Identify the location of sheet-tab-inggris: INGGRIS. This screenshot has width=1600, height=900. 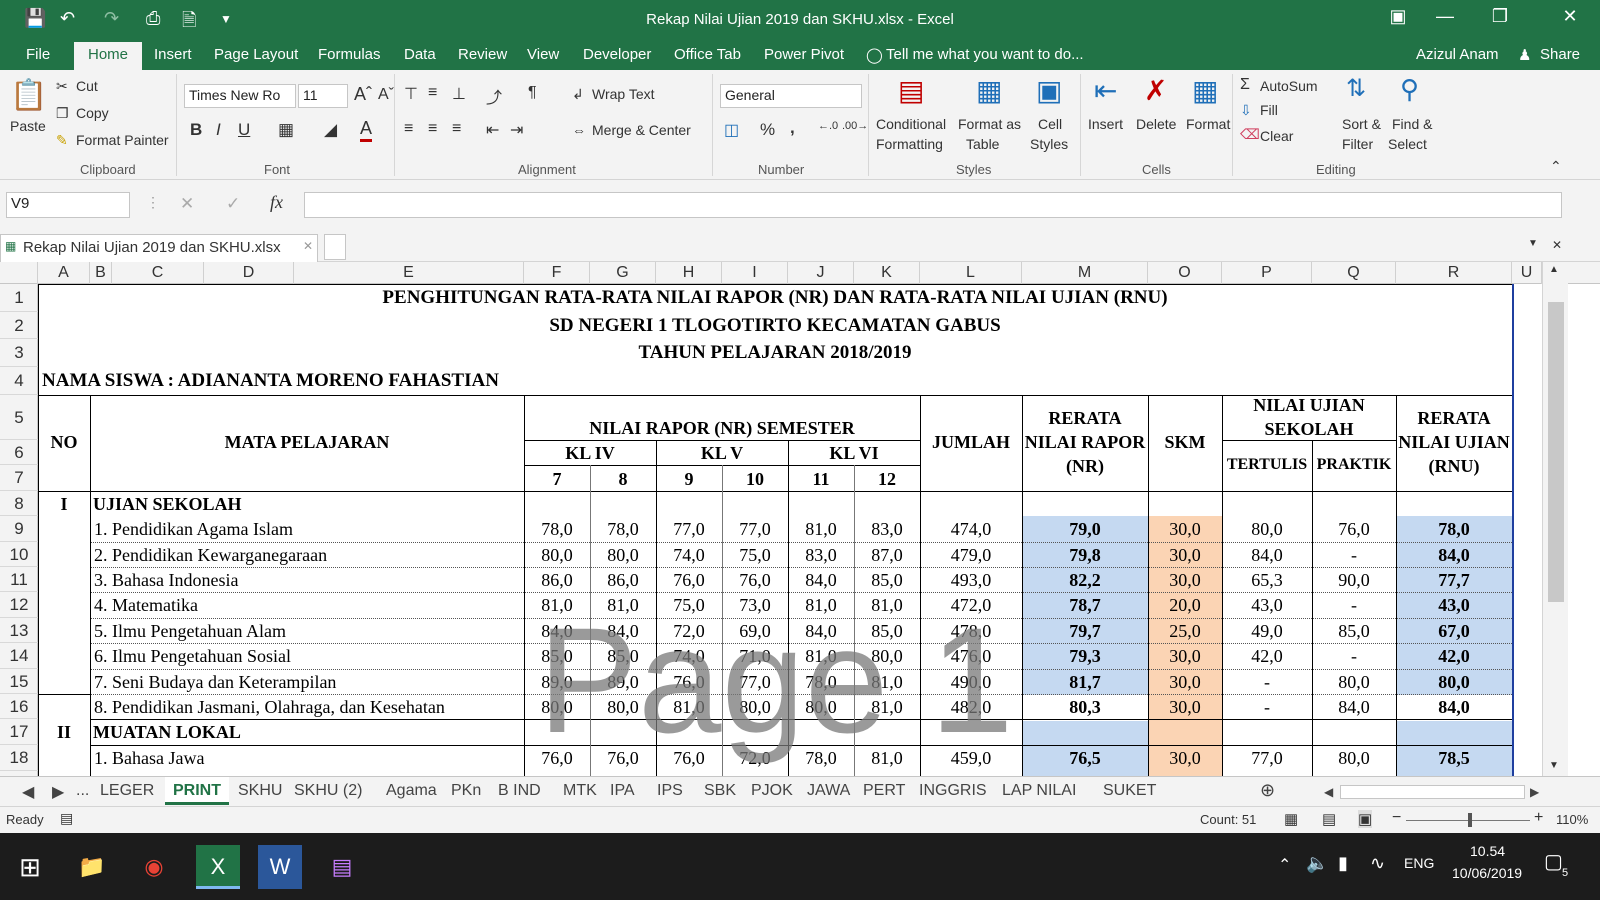
(953, 791).